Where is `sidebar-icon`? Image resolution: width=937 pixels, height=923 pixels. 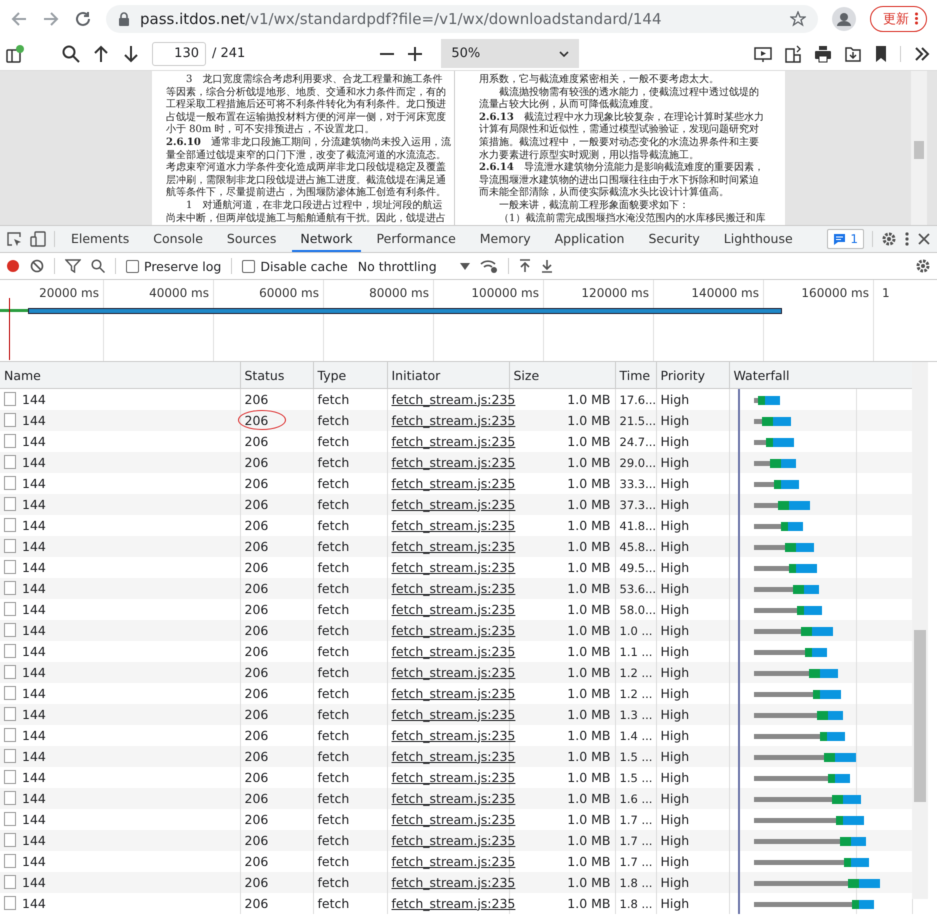
sidebar-icon is located at coordinates (15, 53).